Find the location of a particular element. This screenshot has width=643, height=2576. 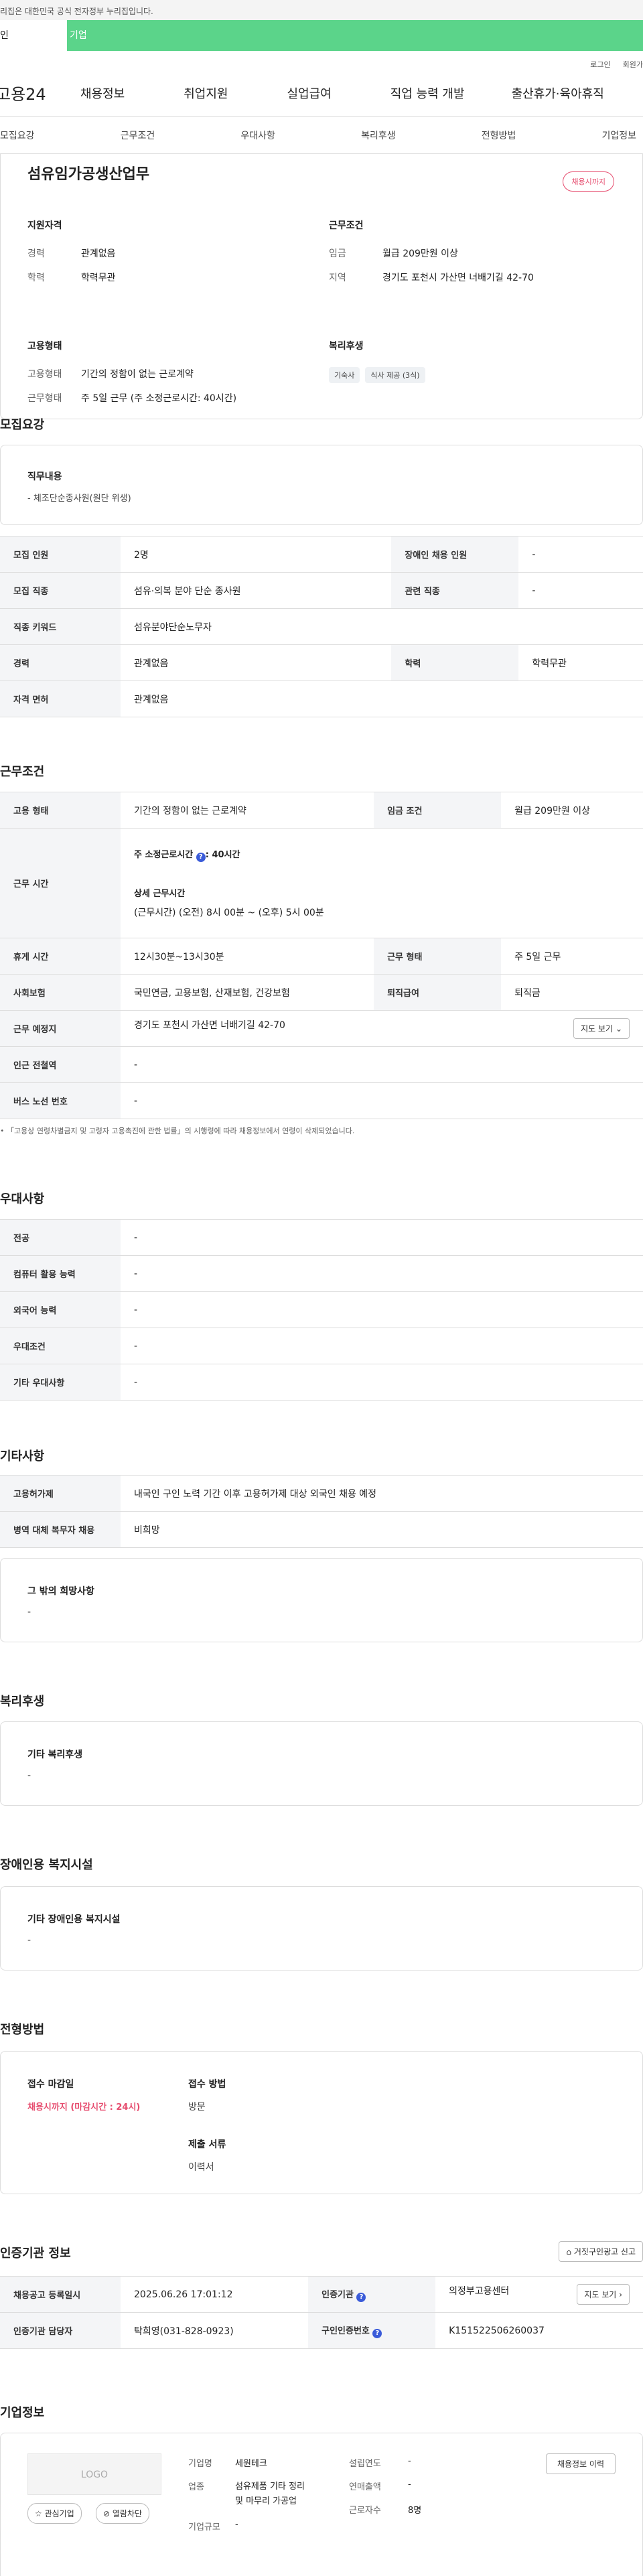

work-section-title: 근무조건 is located at coordinates (23, 772).